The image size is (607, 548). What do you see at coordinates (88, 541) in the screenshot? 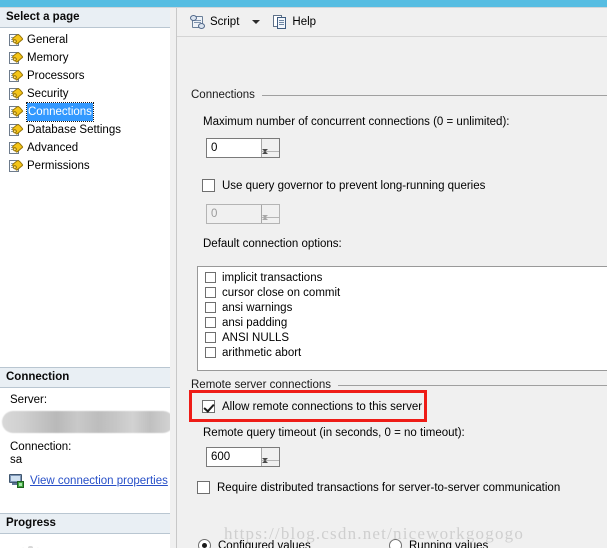
I see `progress-block: Ready` at bounding box center [88, 541].